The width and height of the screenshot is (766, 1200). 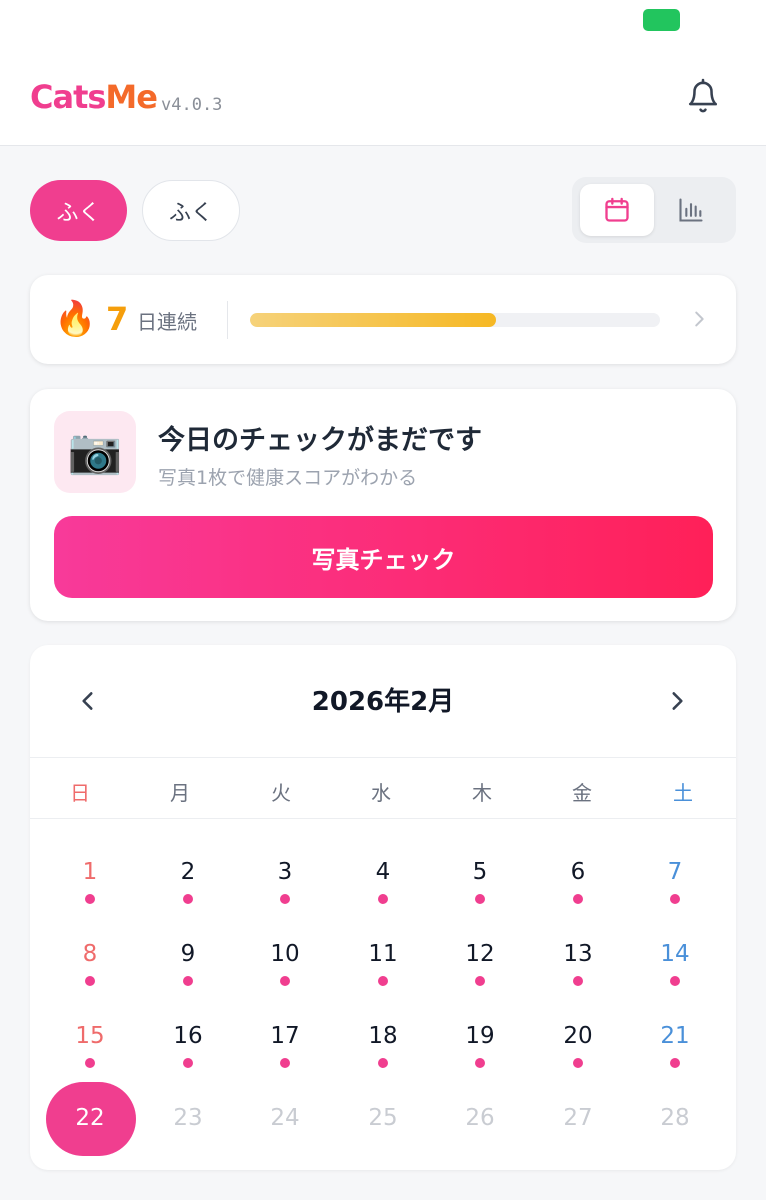 I want to click on calendar-day: 18, so click(x=383, y=1059).